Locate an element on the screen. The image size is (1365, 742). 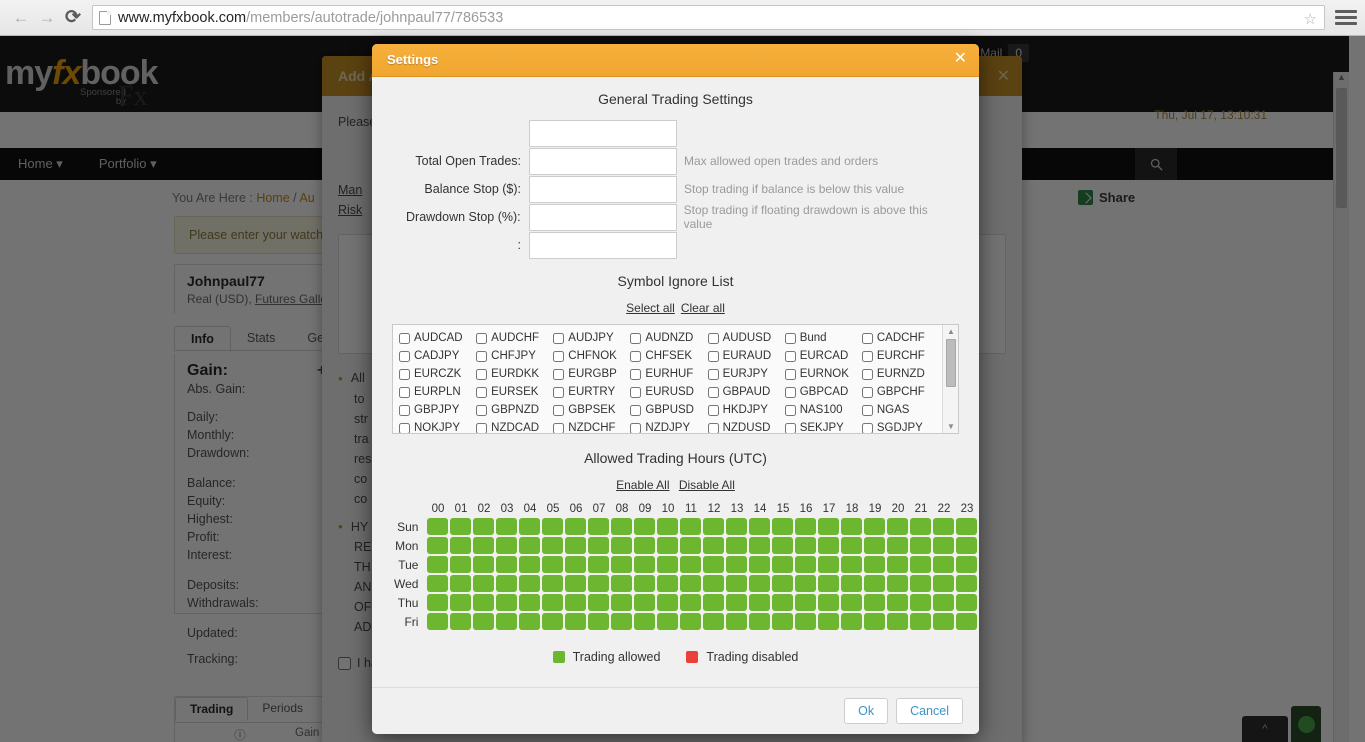
symbol-checkbox-sekjpy is located at coordinates (790, 427).